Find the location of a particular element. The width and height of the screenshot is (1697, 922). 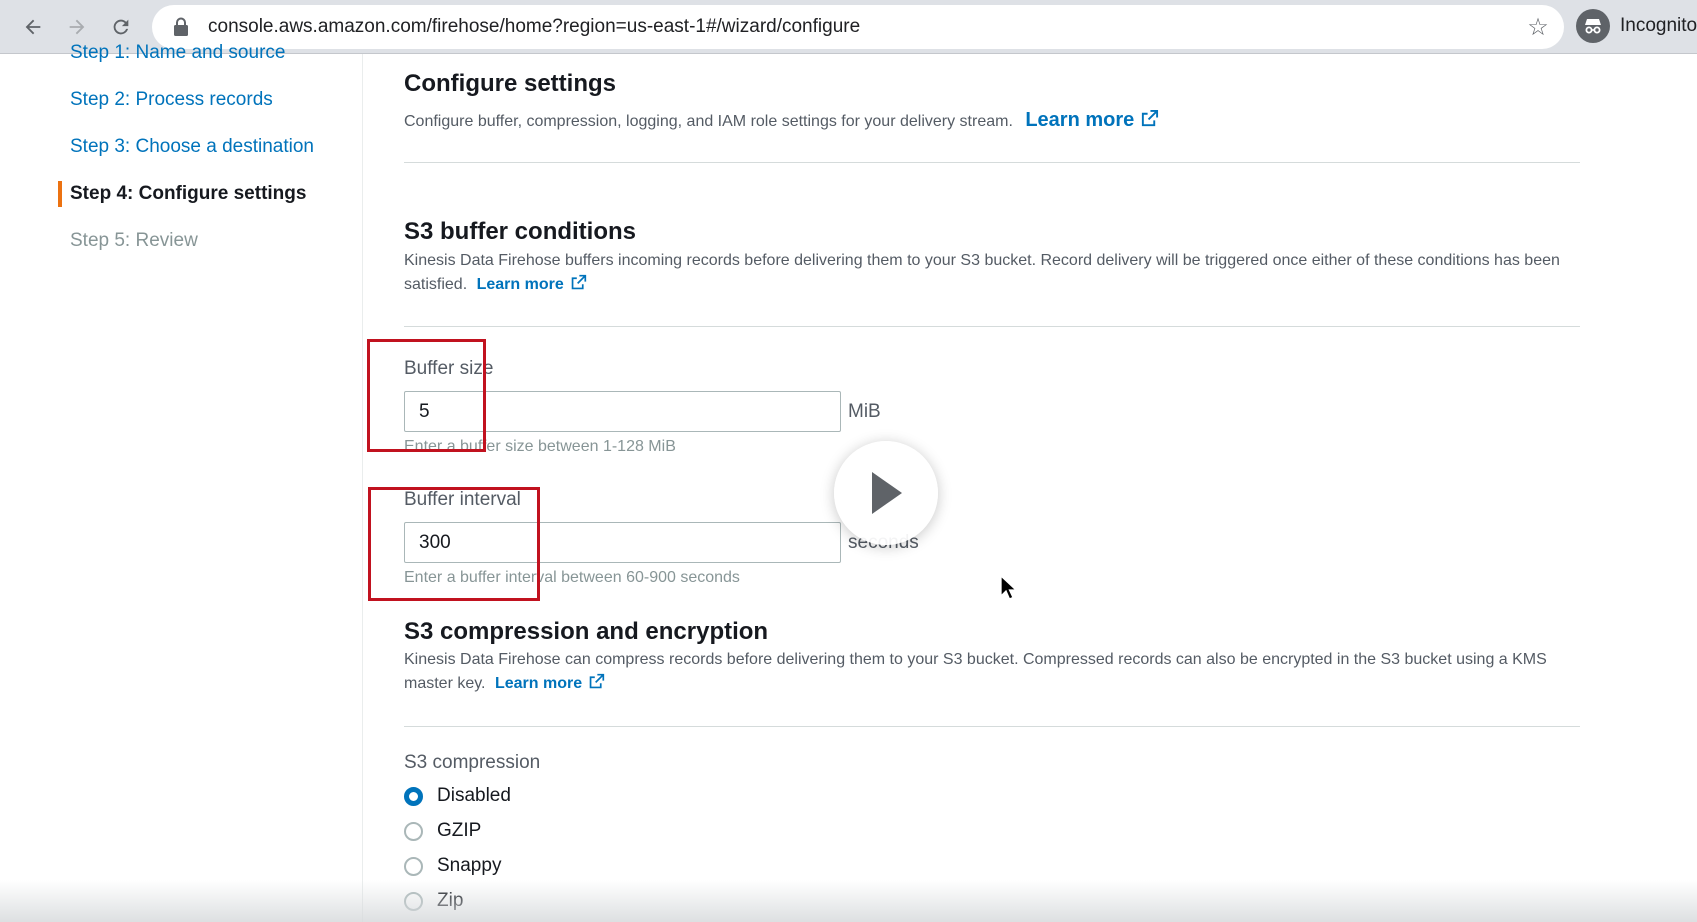

compression-learn-more-link: Learn more is located at coordinates (549, 682).